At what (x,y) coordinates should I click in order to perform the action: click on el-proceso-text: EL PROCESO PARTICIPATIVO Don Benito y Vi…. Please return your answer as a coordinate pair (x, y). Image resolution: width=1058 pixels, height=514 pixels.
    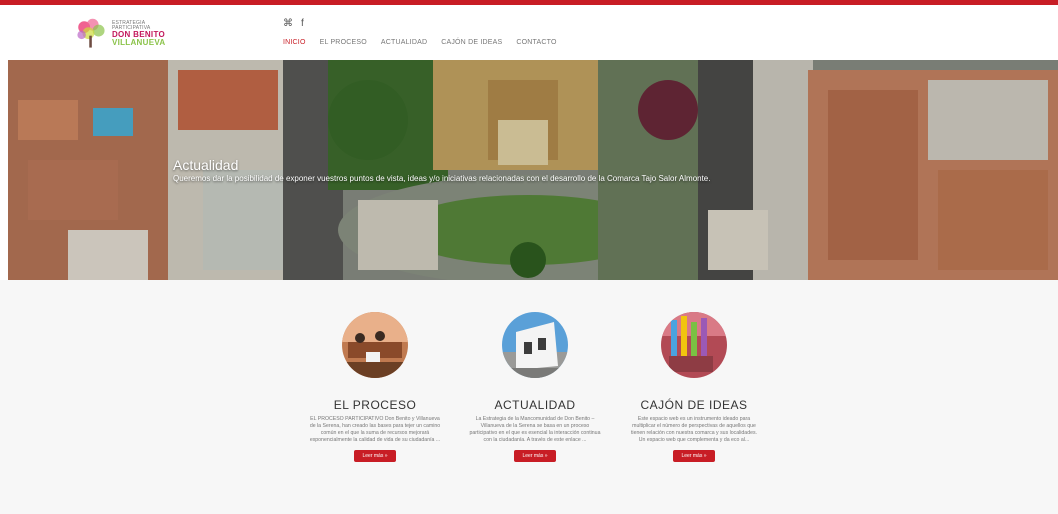
    Looking at the image, I should click on (375, 430).